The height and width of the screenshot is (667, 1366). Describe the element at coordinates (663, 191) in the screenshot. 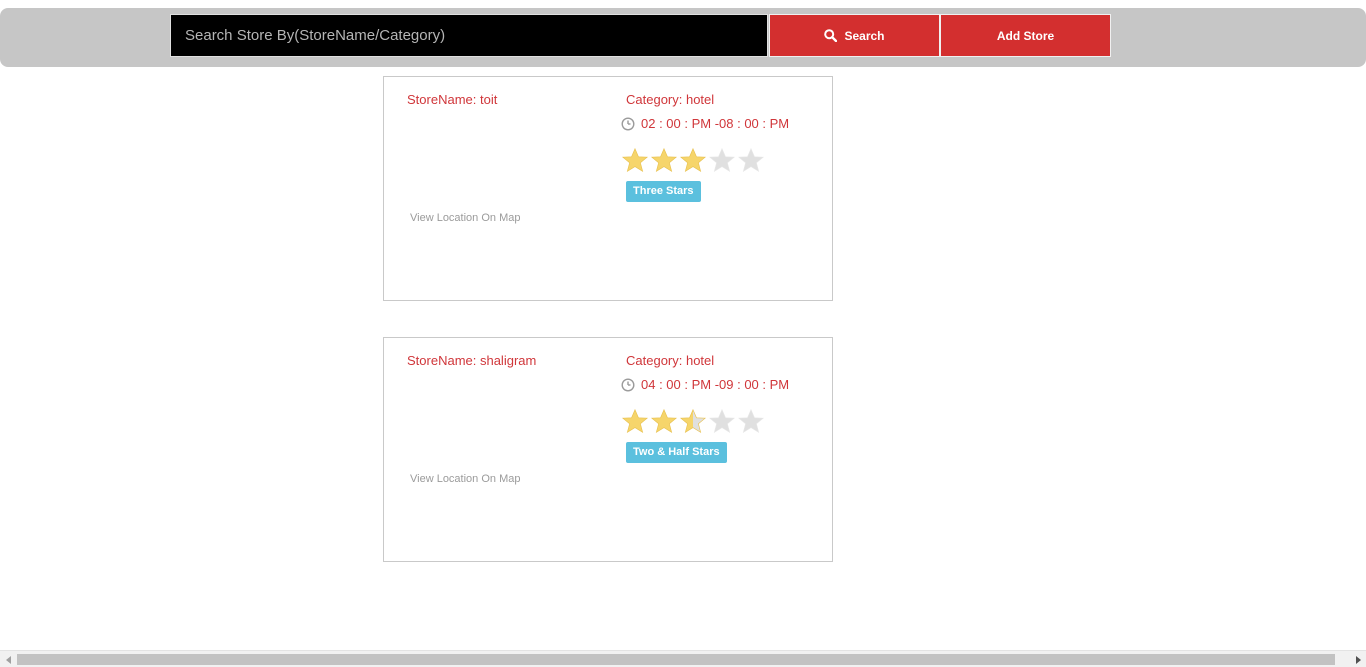

I see `rating-badge: Three Stars` at that location.